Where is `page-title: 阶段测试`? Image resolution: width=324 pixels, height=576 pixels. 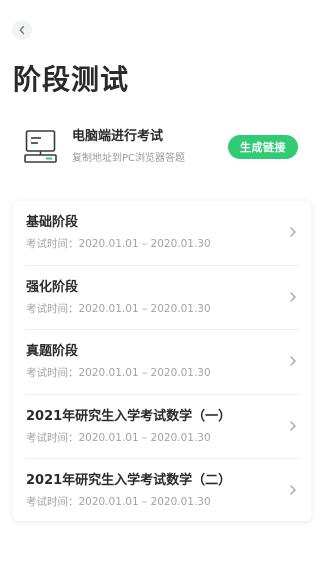 page-title: 阶段测试 is located at coordinates (71, 79).